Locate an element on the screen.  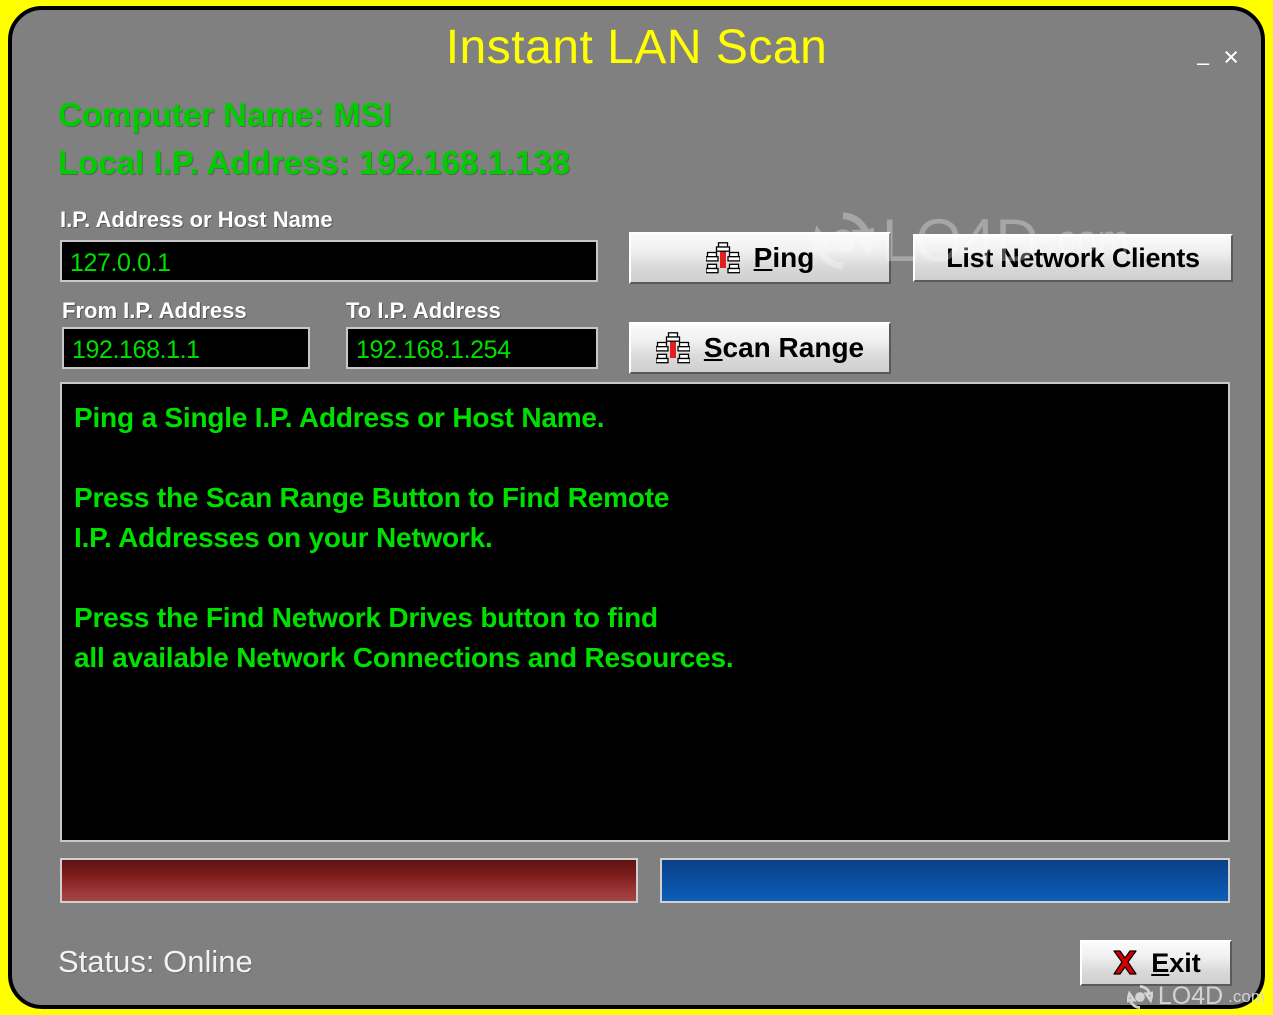
to-ip-input is located at coordinates (472, 348).